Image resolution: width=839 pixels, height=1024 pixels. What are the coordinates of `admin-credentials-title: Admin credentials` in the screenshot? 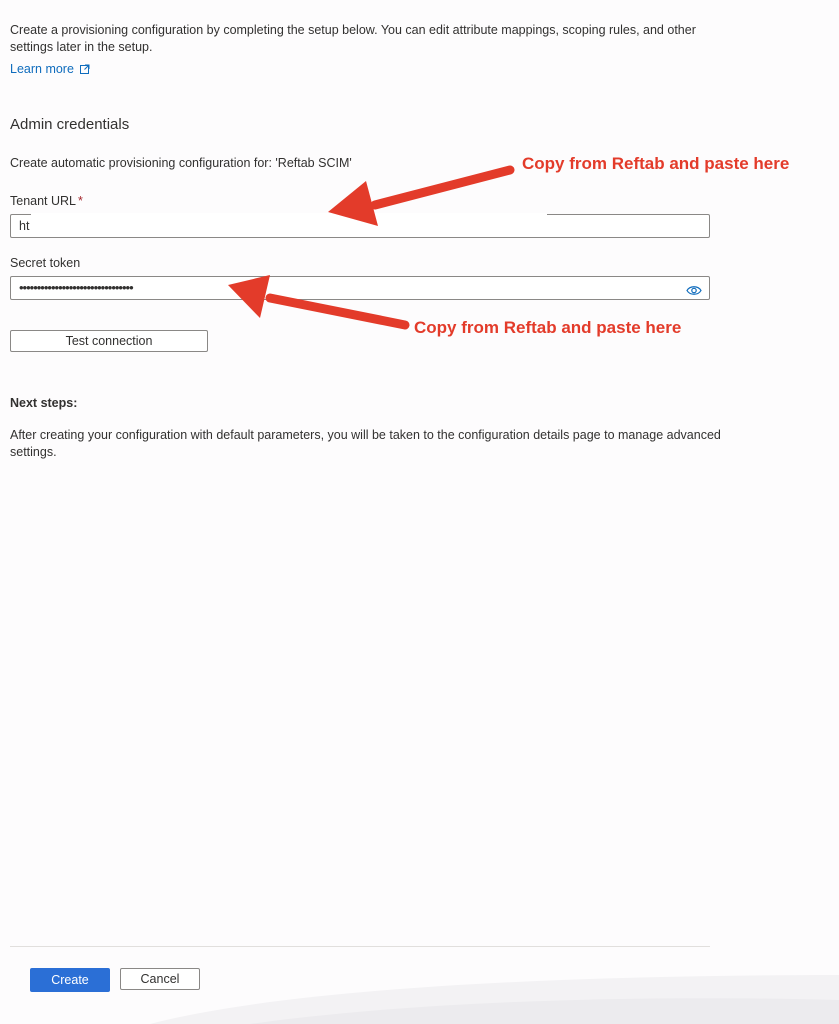 It's located at (70, 124).